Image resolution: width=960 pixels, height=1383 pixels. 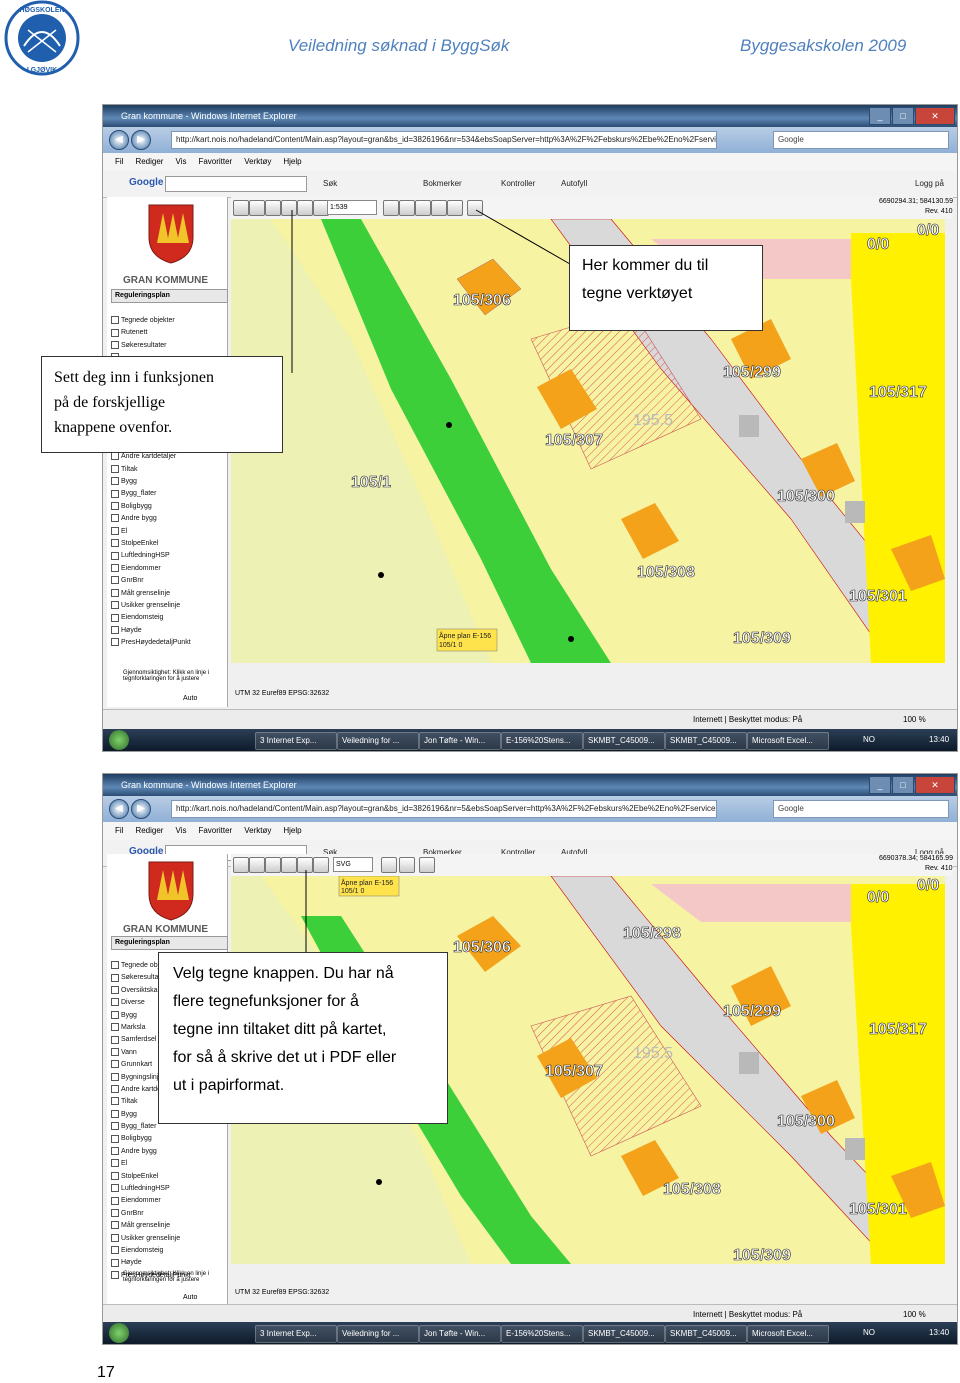 What do you see at coordinates (880, 785) in the screenshot?
I see `minimize-icon: _` at bounding box center [880, 785].